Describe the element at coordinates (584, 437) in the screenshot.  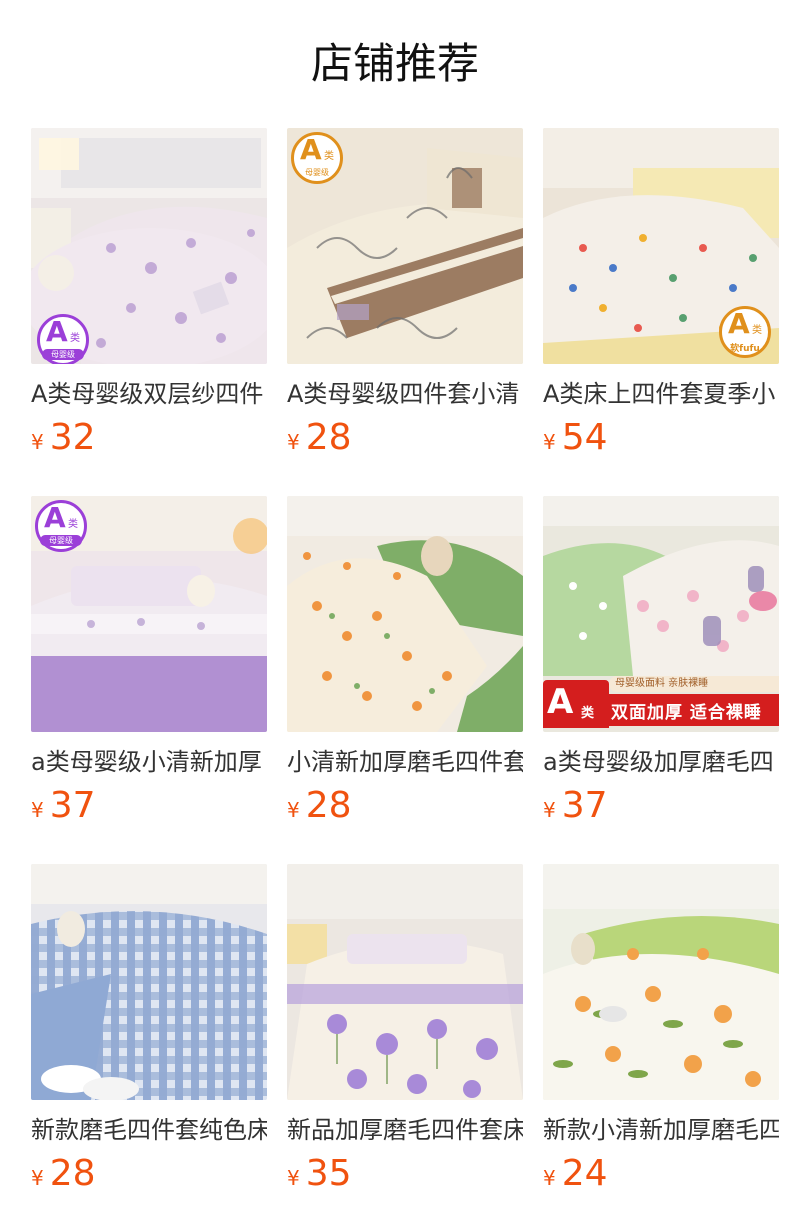
I see `price-value: 54` at that location.